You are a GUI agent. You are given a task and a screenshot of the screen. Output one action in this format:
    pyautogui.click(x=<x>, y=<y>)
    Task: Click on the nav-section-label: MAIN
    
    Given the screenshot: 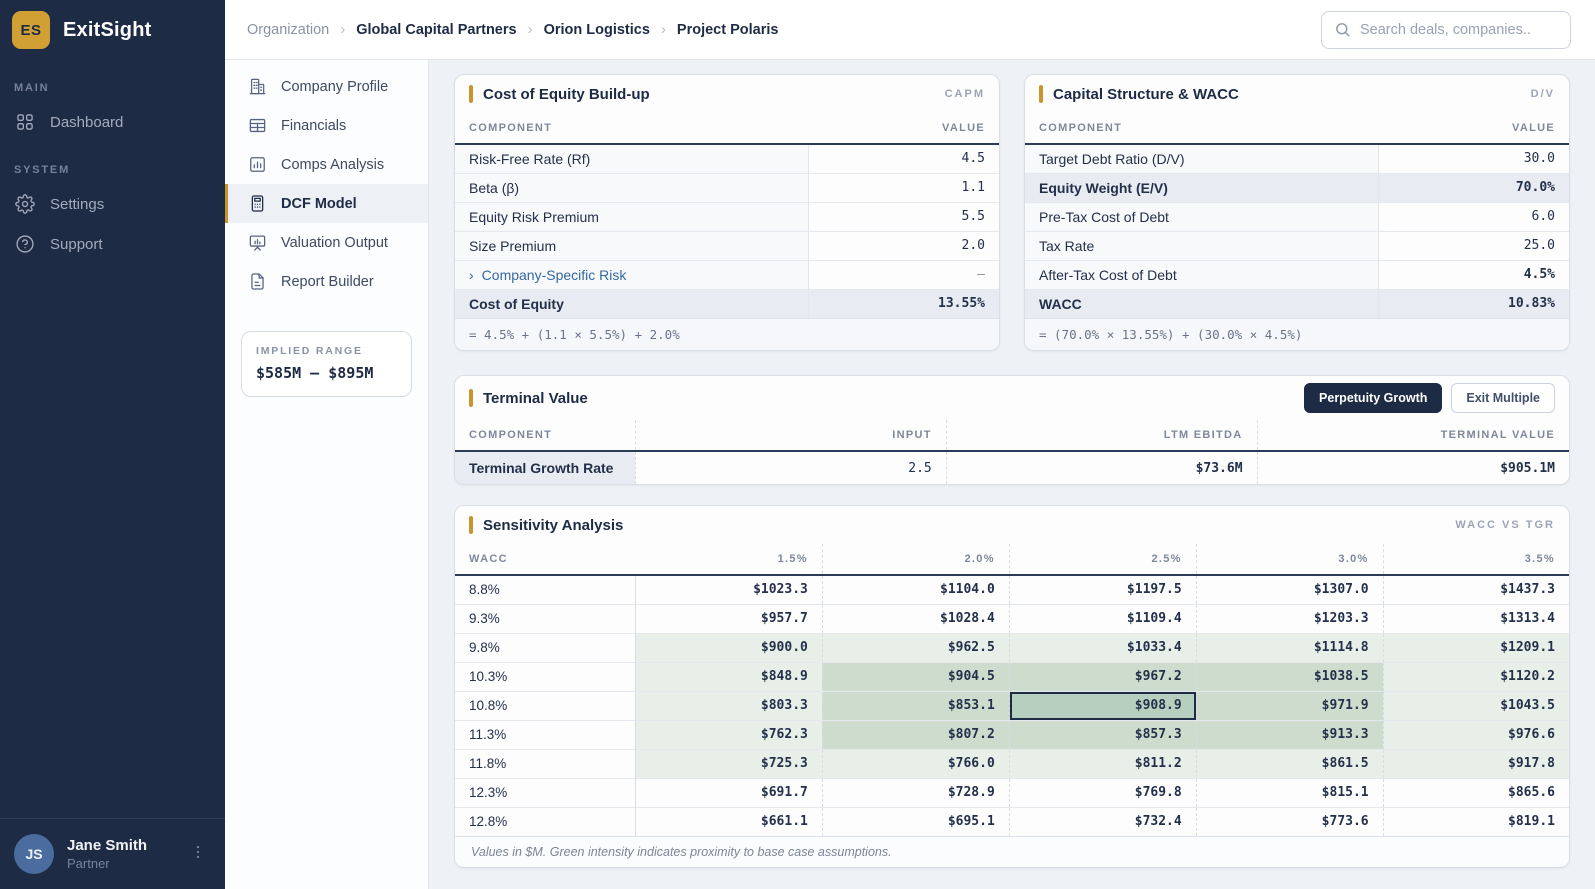 What is the action you would take?
    pyautogui.click(x=32, y=88)
    